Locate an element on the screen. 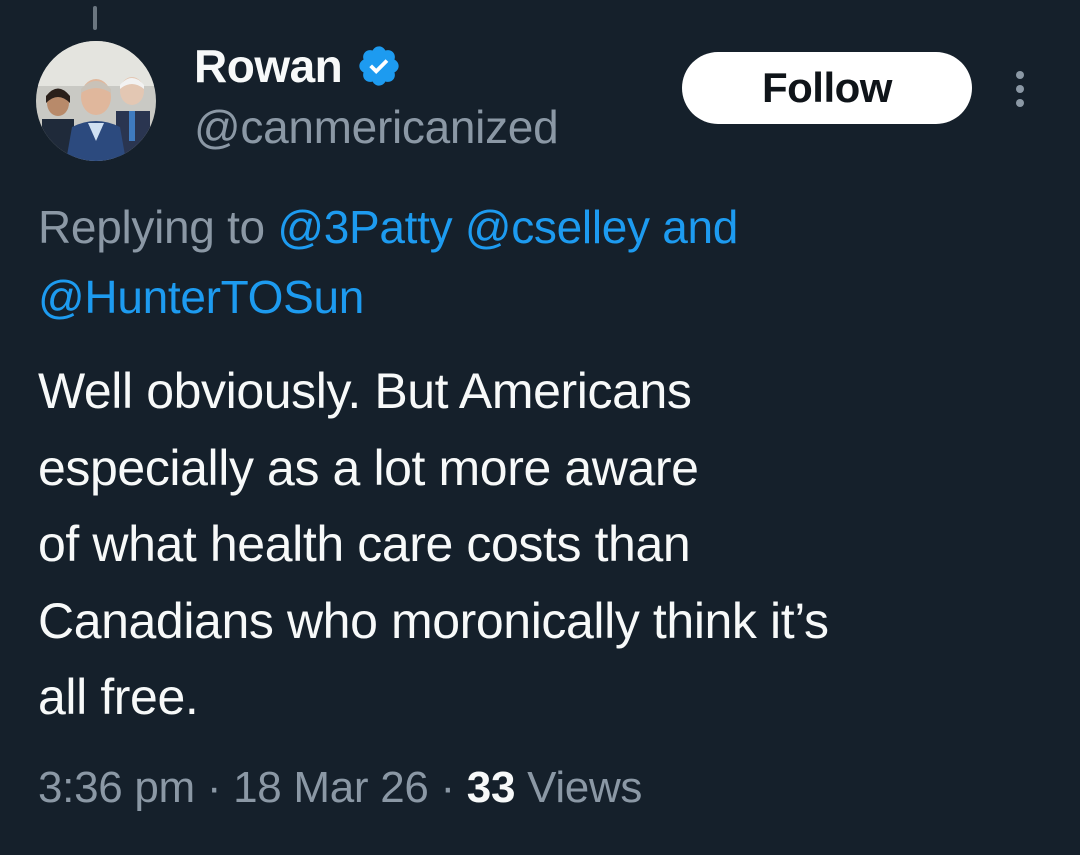  more-vertical-icon is located at coordinates (1020, 89).